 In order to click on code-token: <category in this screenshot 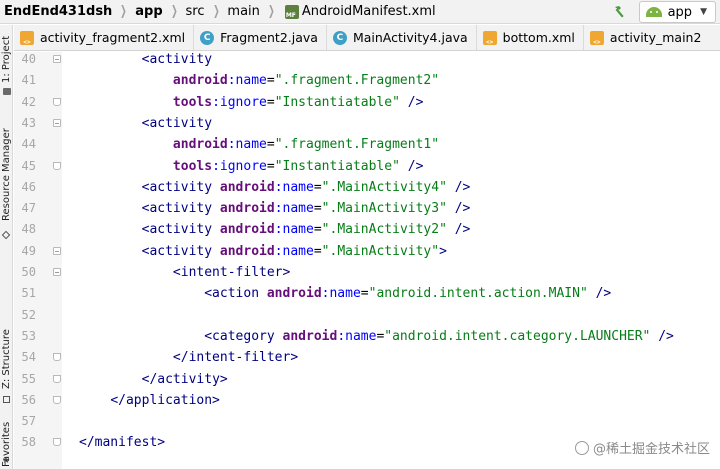, I will do `click(243, 336)`.